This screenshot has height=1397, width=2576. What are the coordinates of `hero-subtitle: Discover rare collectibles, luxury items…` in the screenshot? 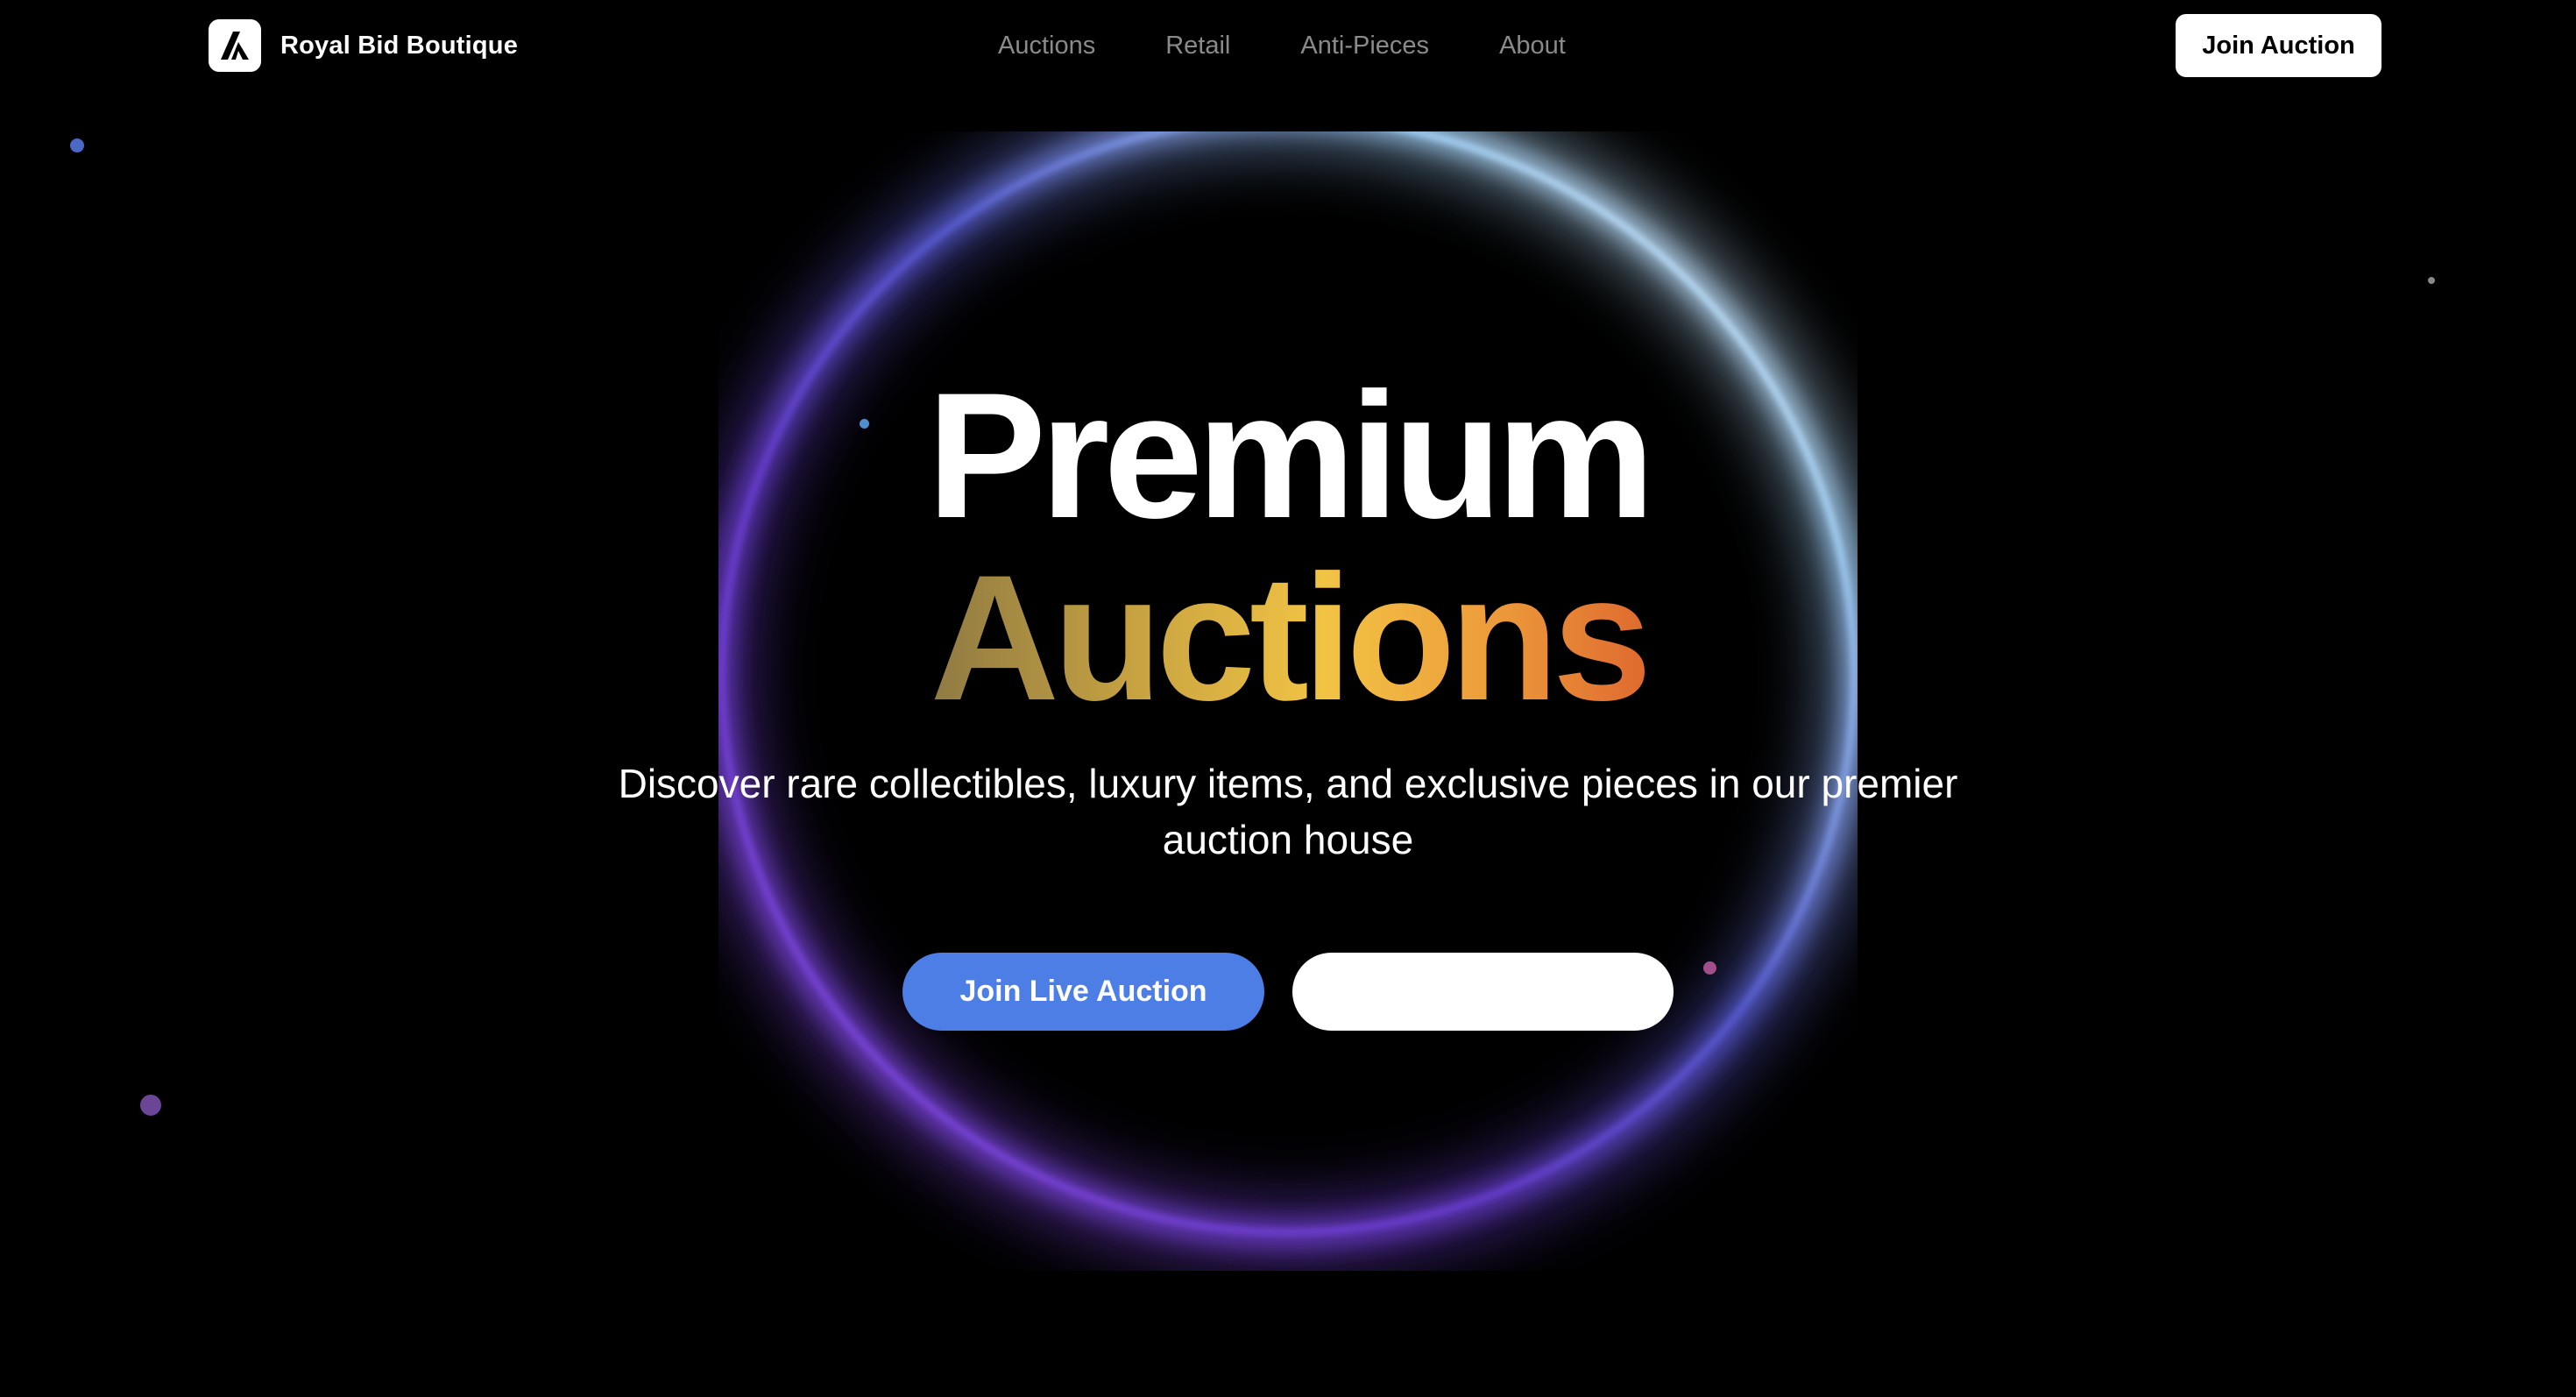 It's located at (1288, 812).